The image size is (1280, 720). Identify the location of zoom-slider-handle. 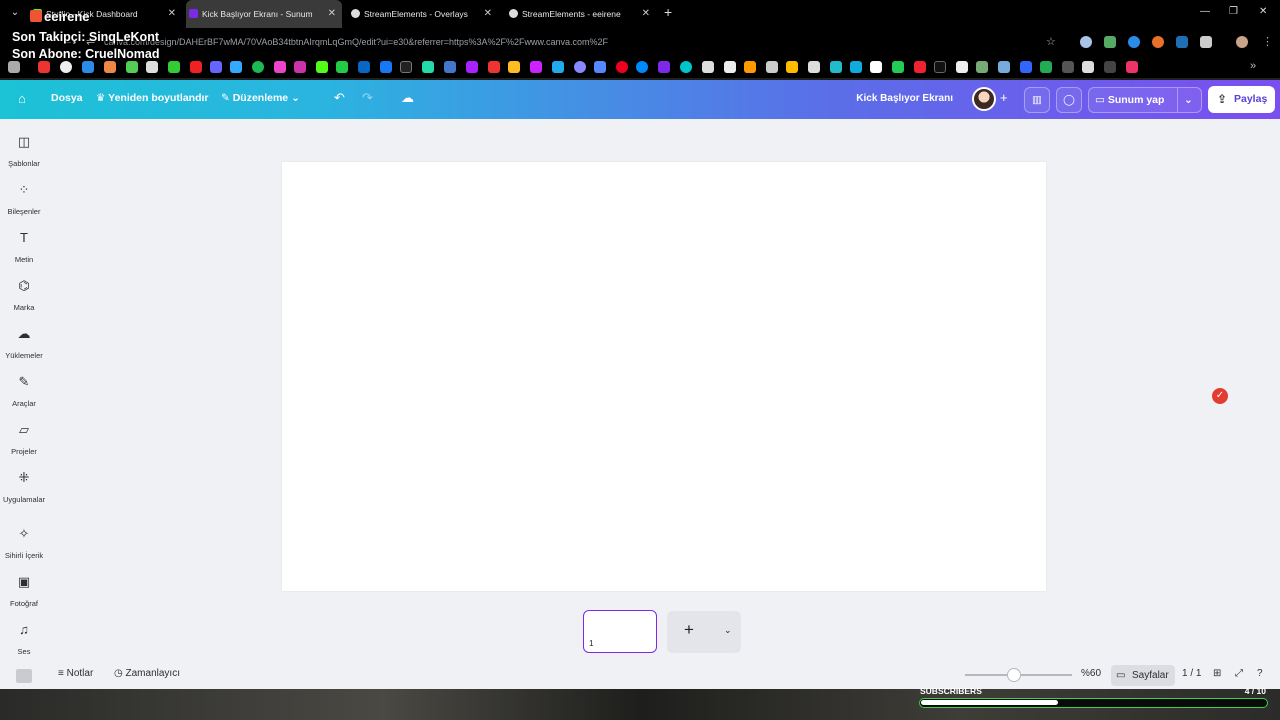
(1014, 675).